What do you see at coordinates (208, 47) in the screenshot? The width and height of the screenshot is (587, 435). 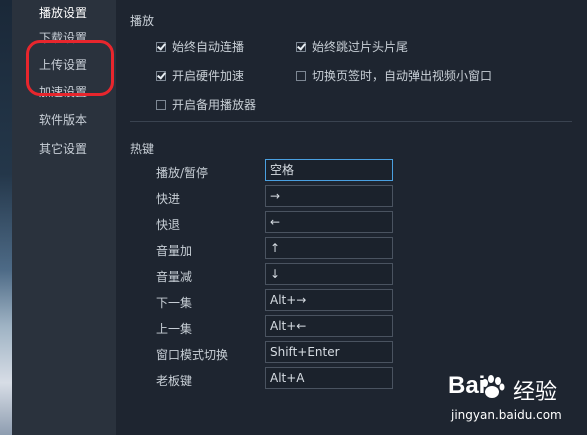 I see `option-label: 始终自动连播` at bounding box center [208, 47].